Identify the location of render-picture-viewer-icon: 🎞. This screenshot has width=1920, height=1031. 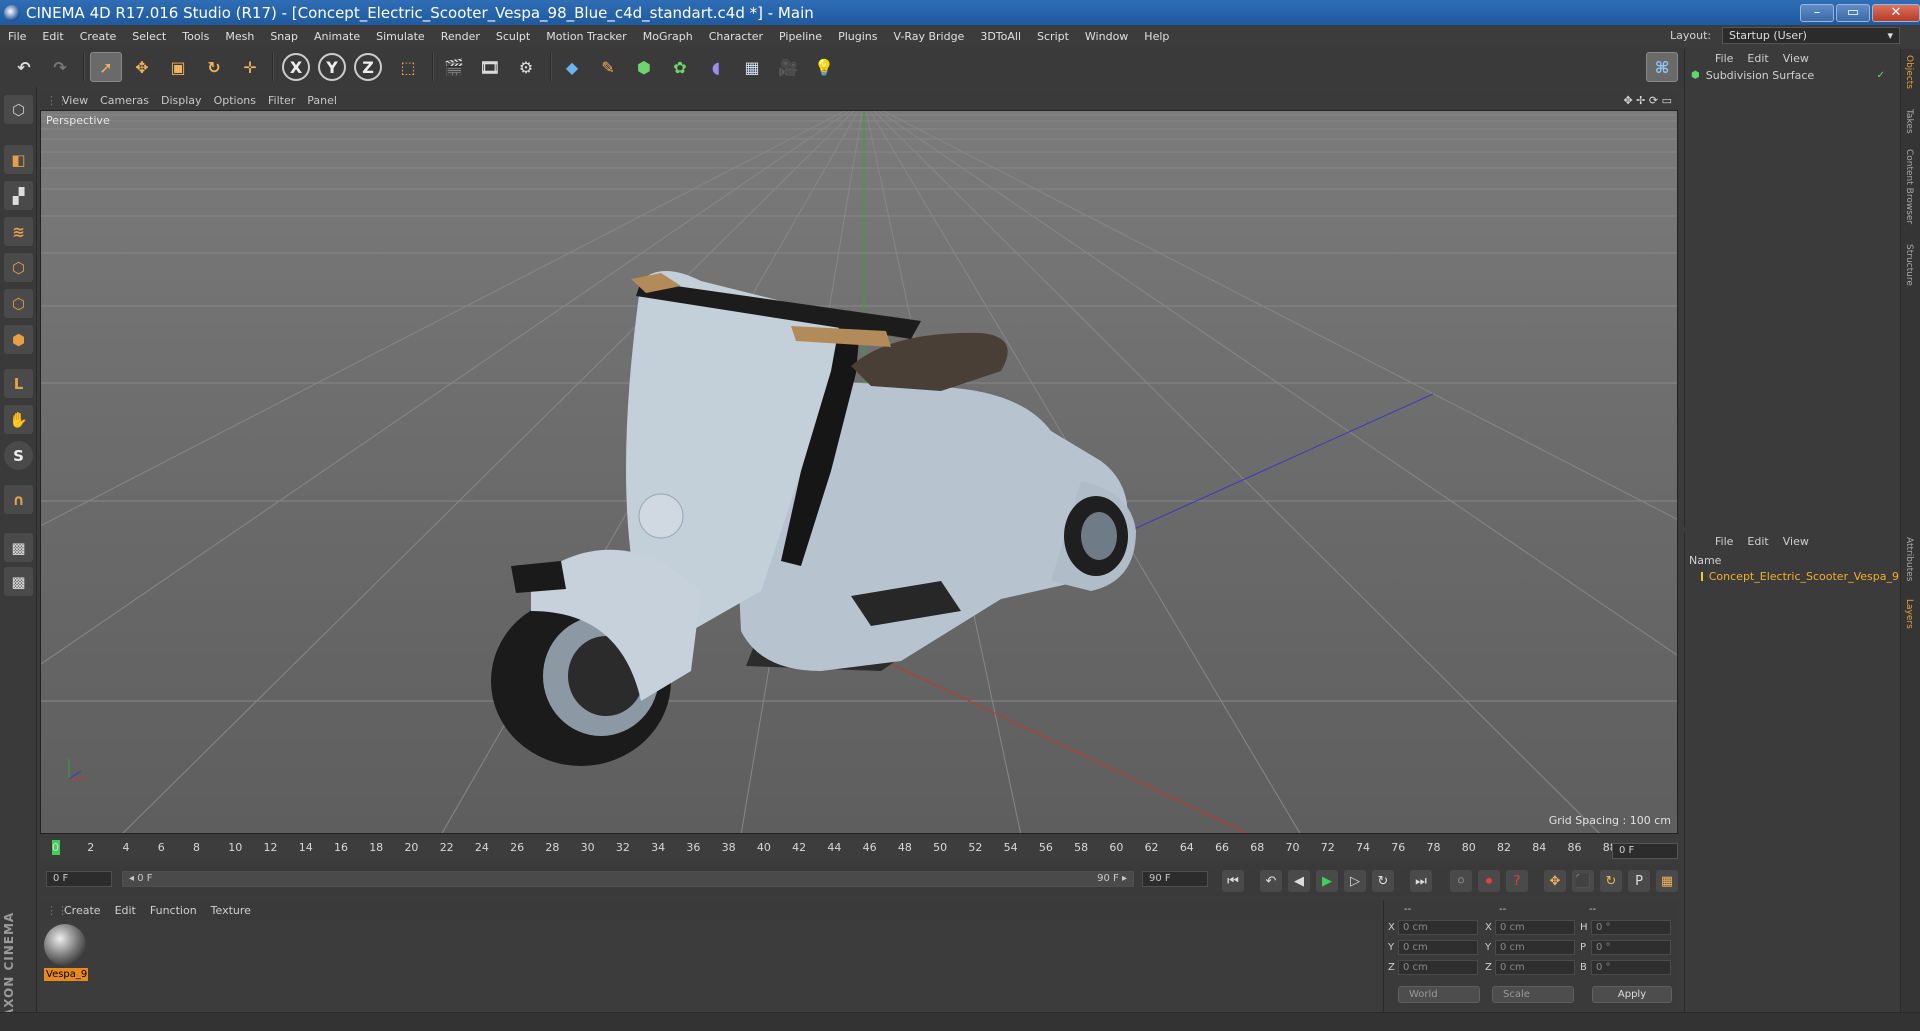
(490, 67).